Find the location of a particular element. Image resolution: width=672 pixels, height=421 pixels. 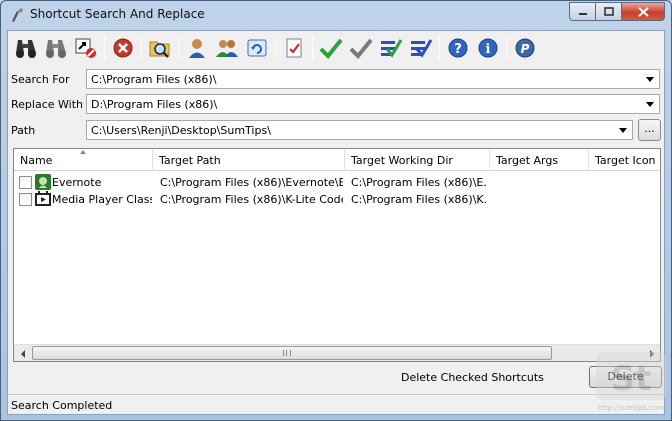

maximize-button is located at coordinates (609, 11).